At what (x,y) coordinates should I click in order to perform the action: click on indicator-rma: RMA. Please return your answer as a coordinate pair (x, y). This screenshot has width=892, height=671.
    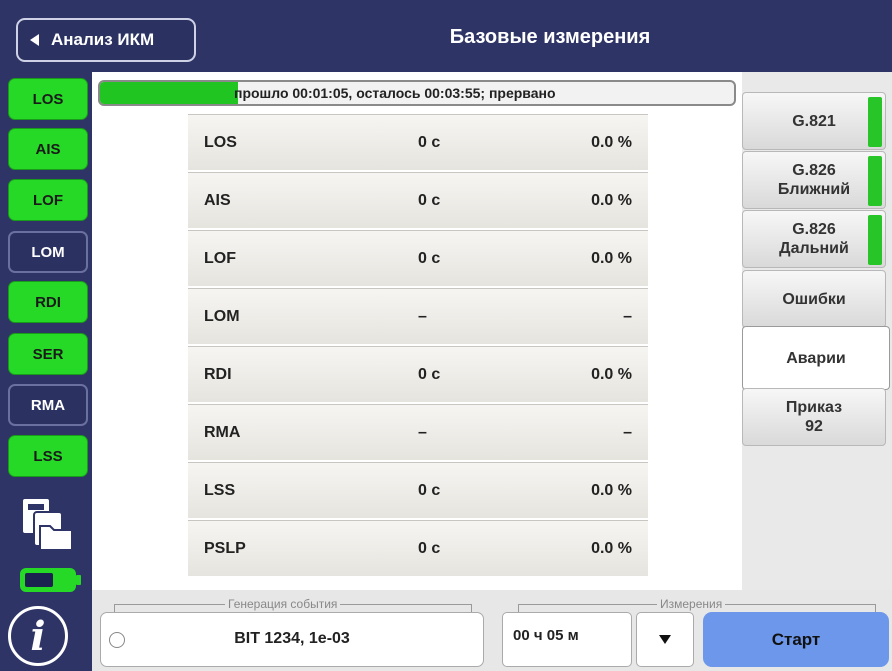
    Looking at the image, I should click on (48, 405).